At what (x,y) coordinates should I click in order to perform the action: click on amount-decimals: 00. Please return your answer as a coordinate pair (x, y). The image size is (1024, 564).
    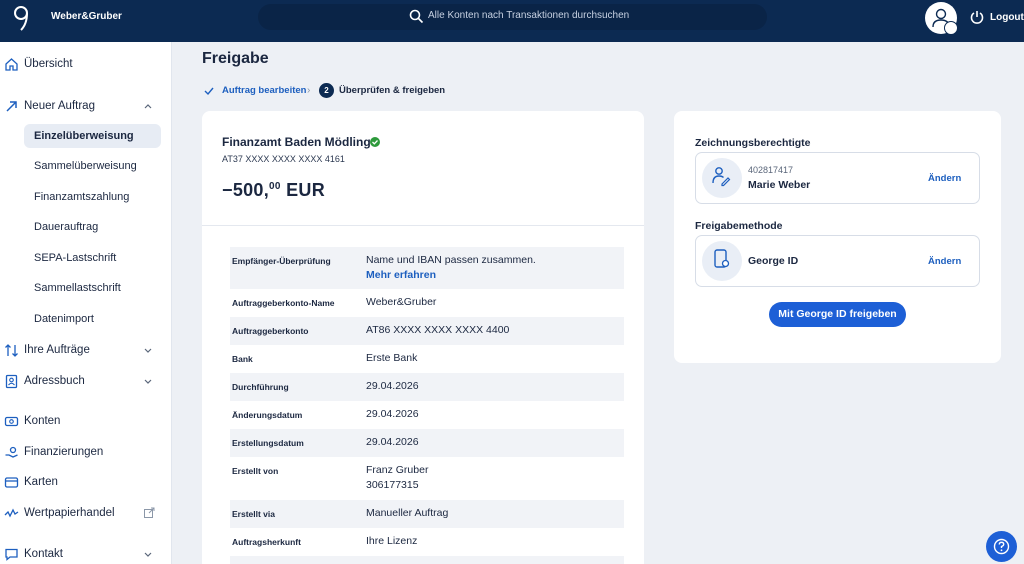
    Looking at the image, I should click on (275, 186).